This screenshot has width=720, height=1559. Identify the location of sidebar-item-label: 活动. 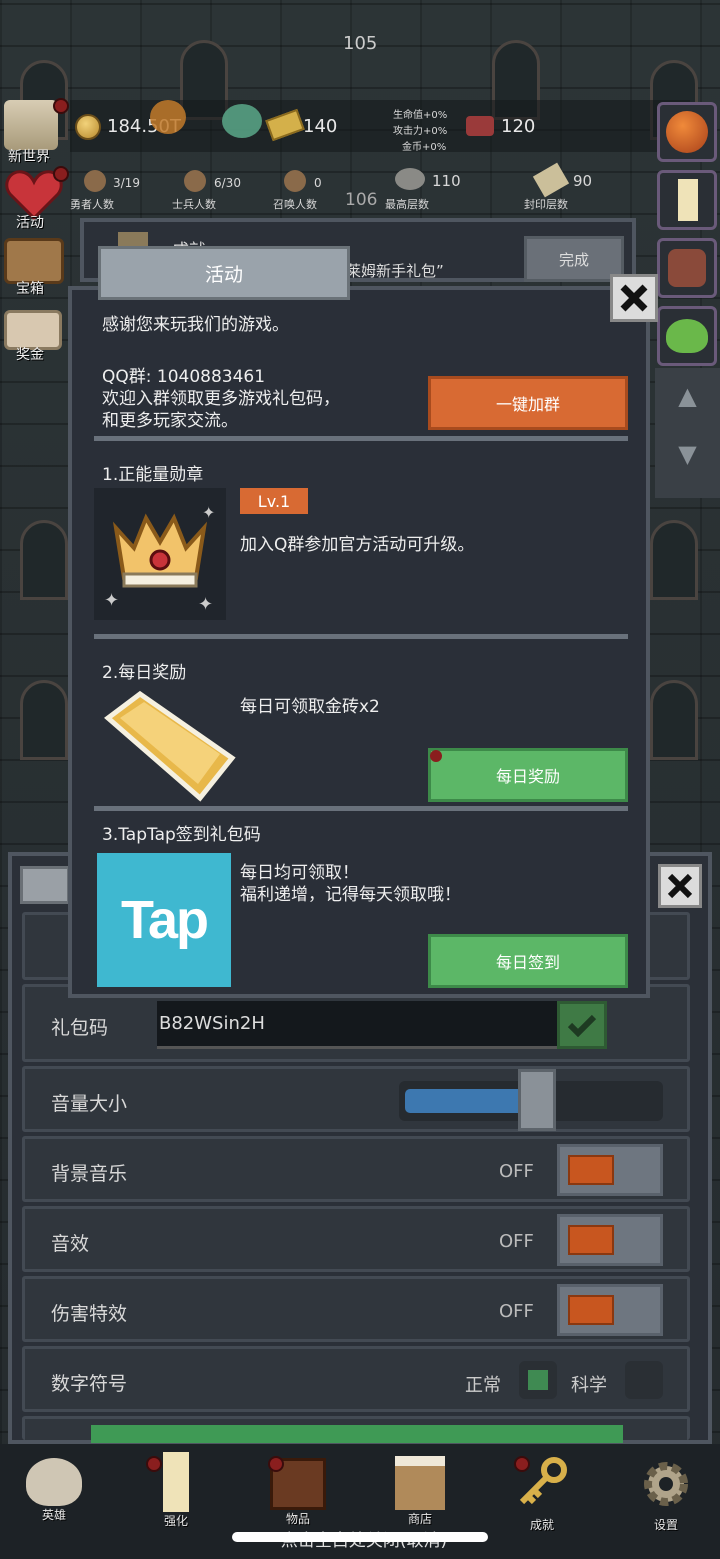
(30, 223).